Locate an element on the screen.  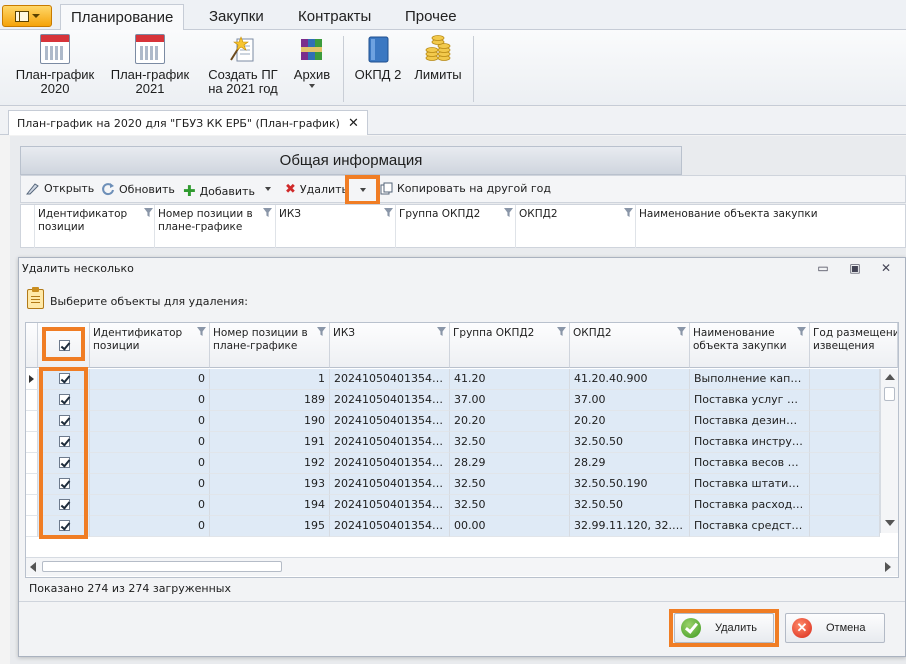
bg-col-okpd: ОКПД2 is located at coordinates (569, 214).